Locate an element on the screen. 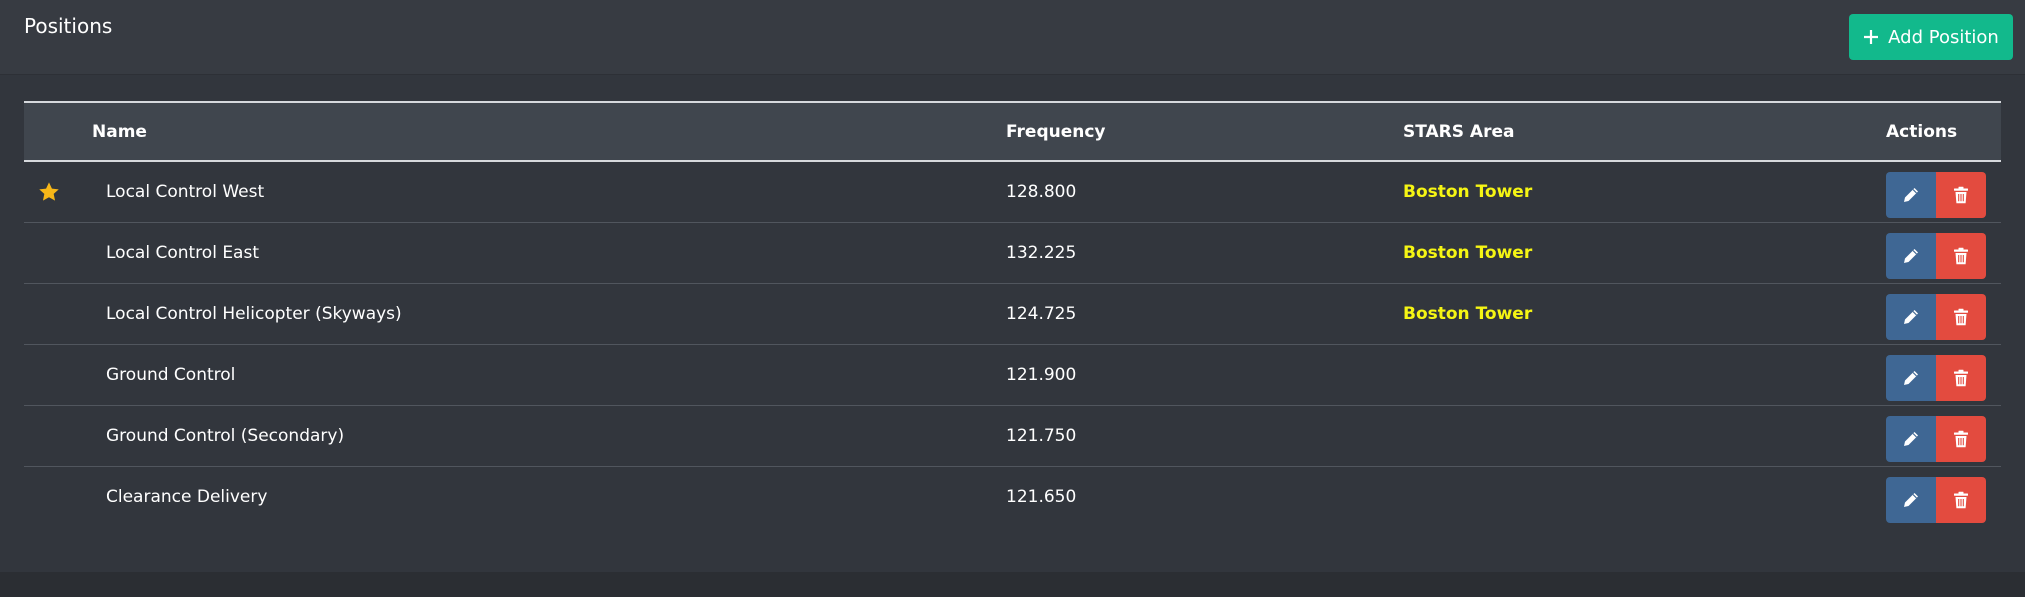  position-frequency: 121.650 is located at coordinates (1041, 497).